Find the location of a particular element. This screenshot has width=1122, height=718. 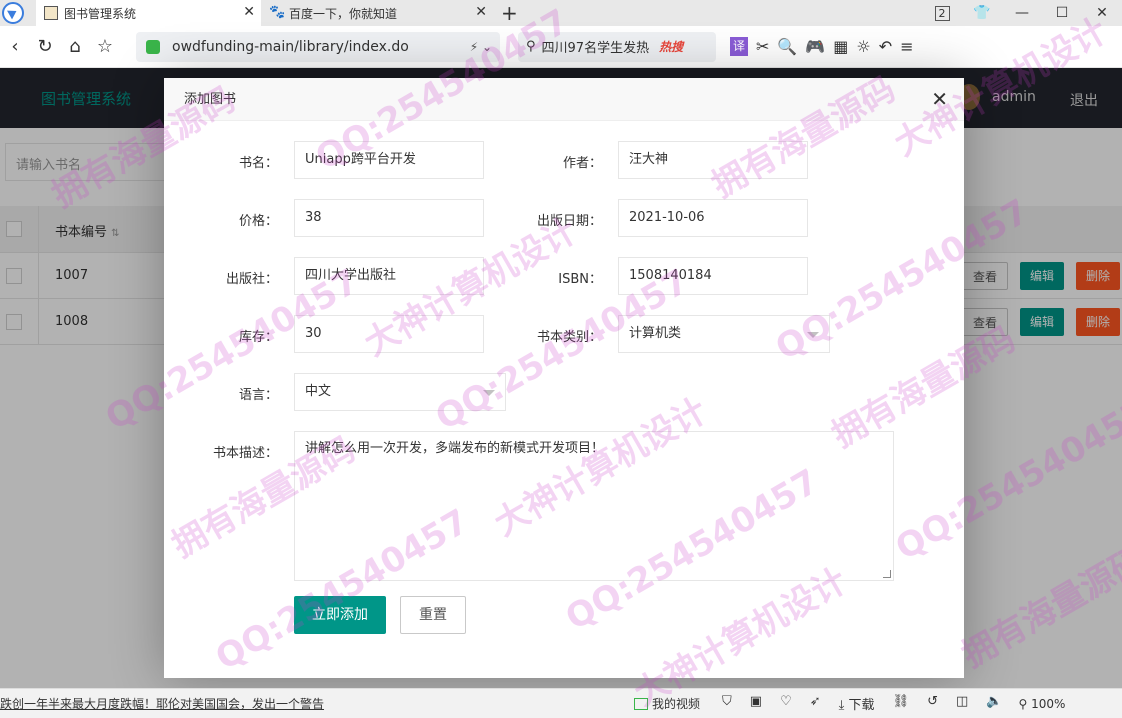

translate-icon: 译 is located at coordinates (739, 46).